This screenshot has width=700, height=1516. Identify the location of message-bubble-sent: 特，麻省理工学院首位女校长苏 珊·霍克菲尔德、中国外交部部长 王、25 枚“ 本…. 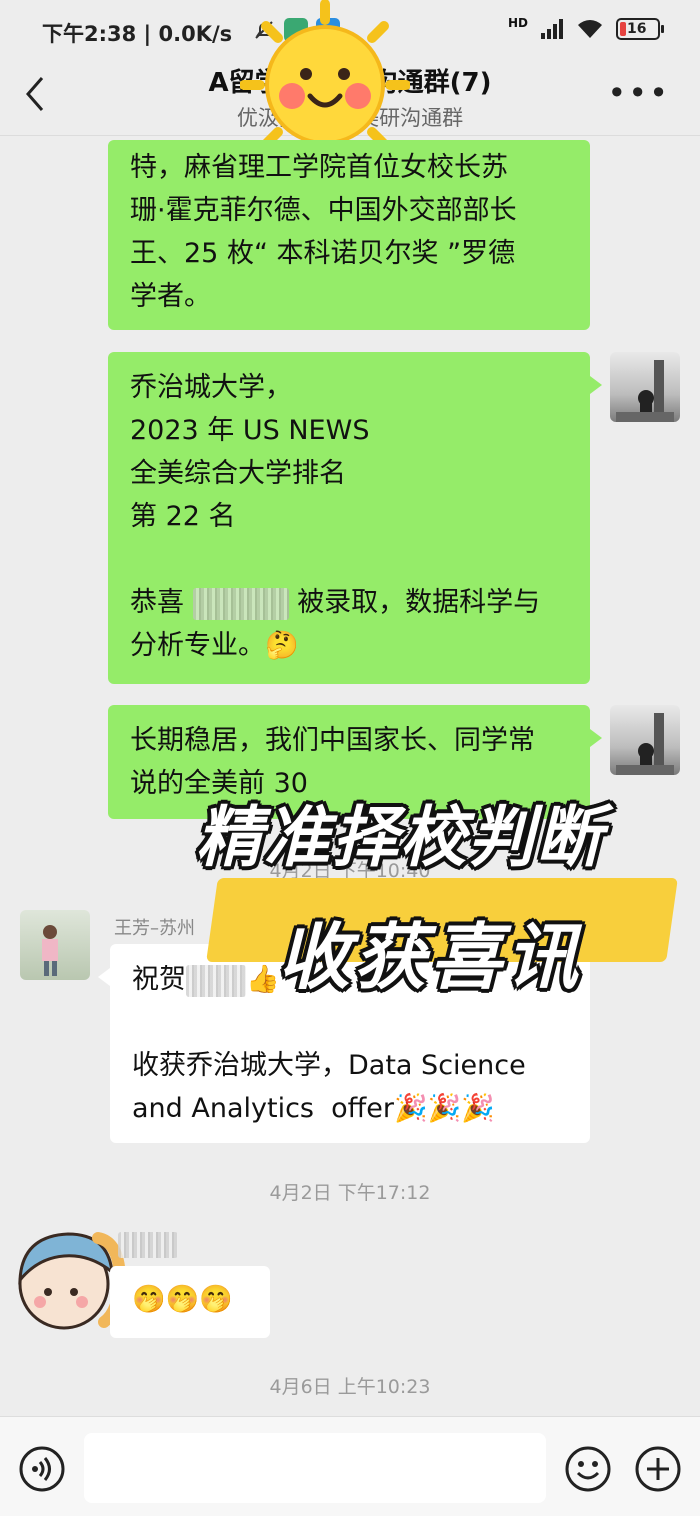
(349, 235).